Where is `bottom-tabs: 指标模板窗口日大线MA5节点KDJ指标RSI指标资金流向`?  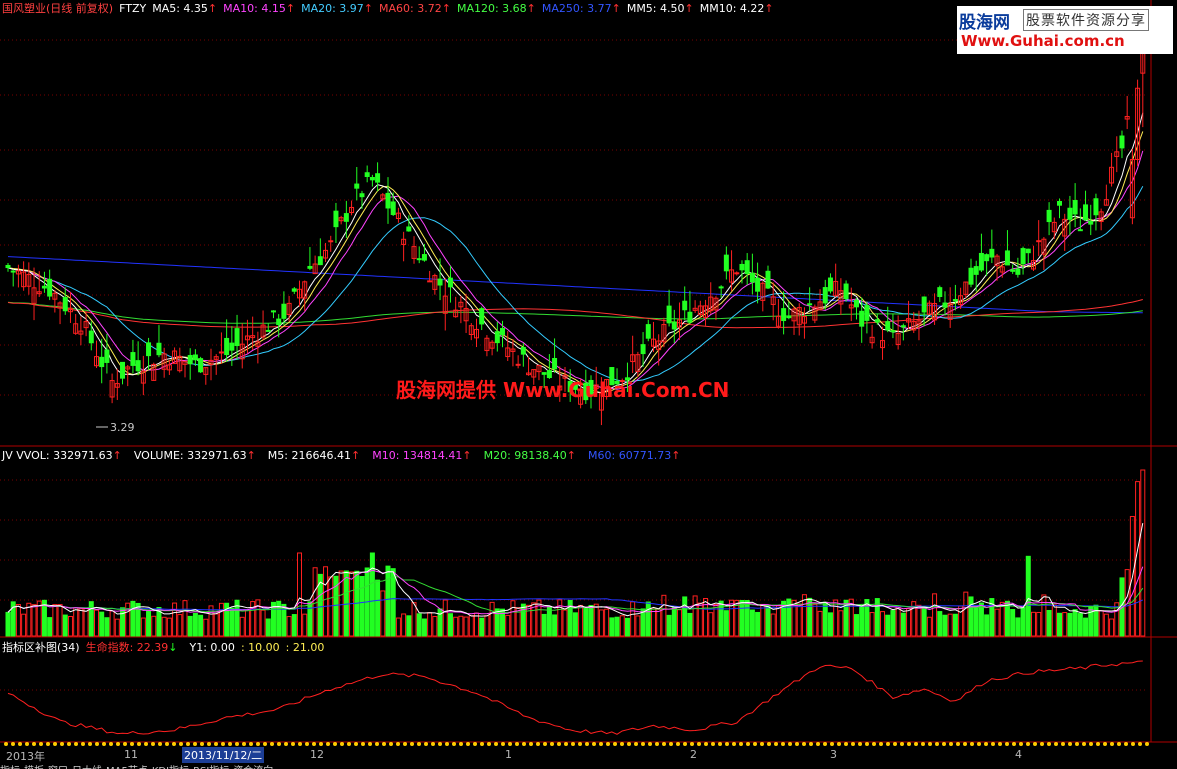 bottom-tabs: 指标模板窗口日大线MA5节点KDJ指标RSI指标资金流向 is located at coordinates (180, 765).